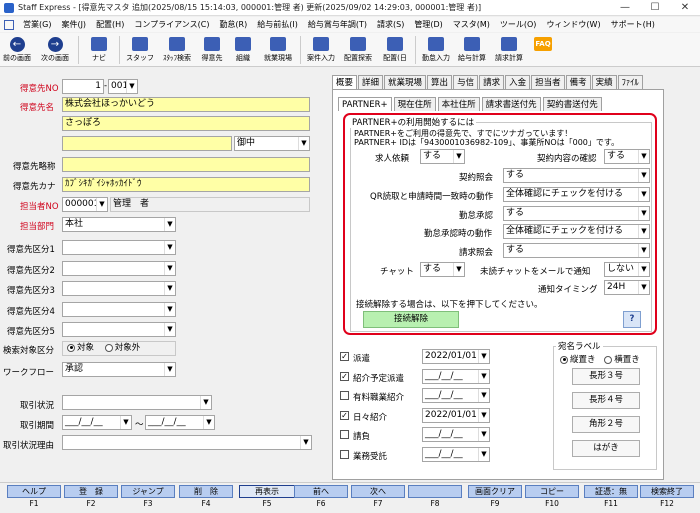  I want to click on toolbar-button: 勤怠入力, so click(436, 50).